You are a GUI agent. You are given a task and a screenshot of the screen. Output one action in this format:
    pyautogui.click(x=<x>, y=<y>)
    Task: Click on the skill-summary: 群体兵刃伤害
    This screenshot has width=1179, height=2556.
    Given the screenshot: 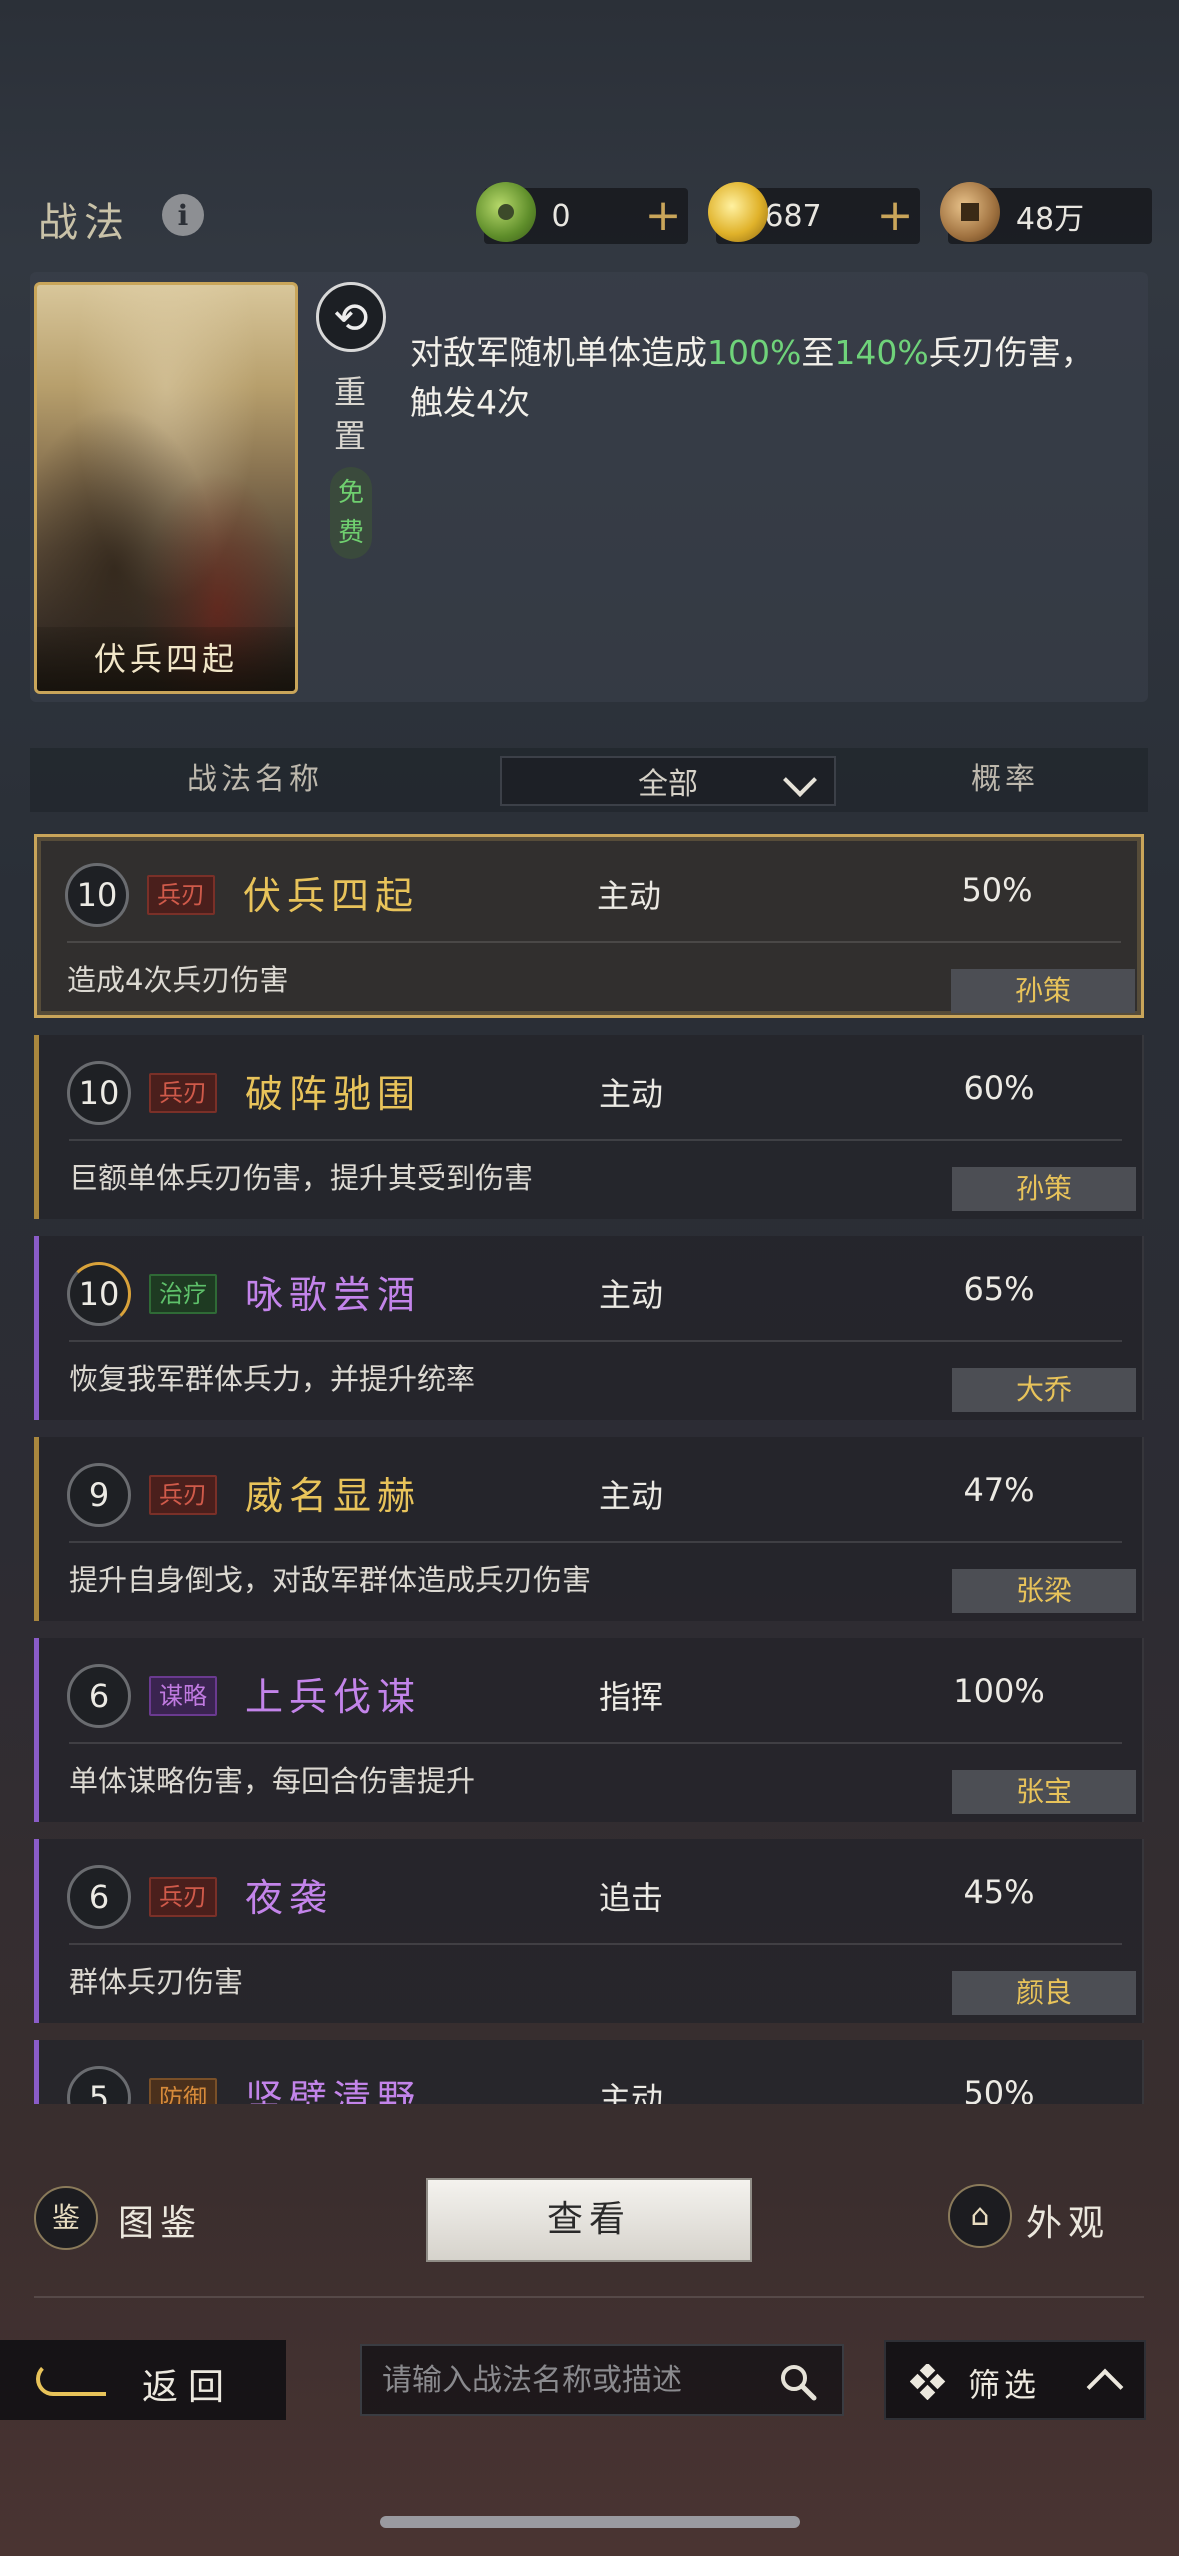 What is the action you would take?
    pyautogui.click(x=156, y=1982)
    